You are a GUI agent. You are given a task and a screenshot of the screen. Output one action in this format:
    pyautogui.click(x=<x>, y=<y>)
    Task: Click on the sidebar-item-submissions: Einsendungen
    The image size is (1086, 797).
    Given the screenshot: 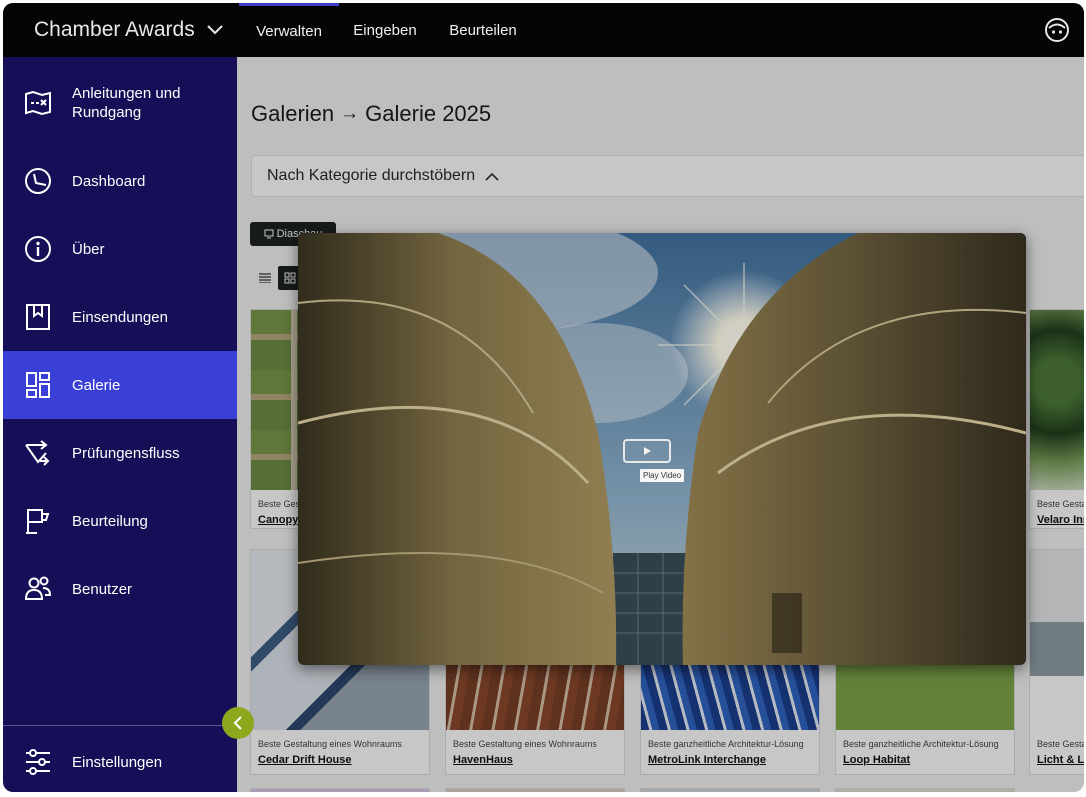 What is the action you would take?
    pyautogui.click(x=120, y=317)
    